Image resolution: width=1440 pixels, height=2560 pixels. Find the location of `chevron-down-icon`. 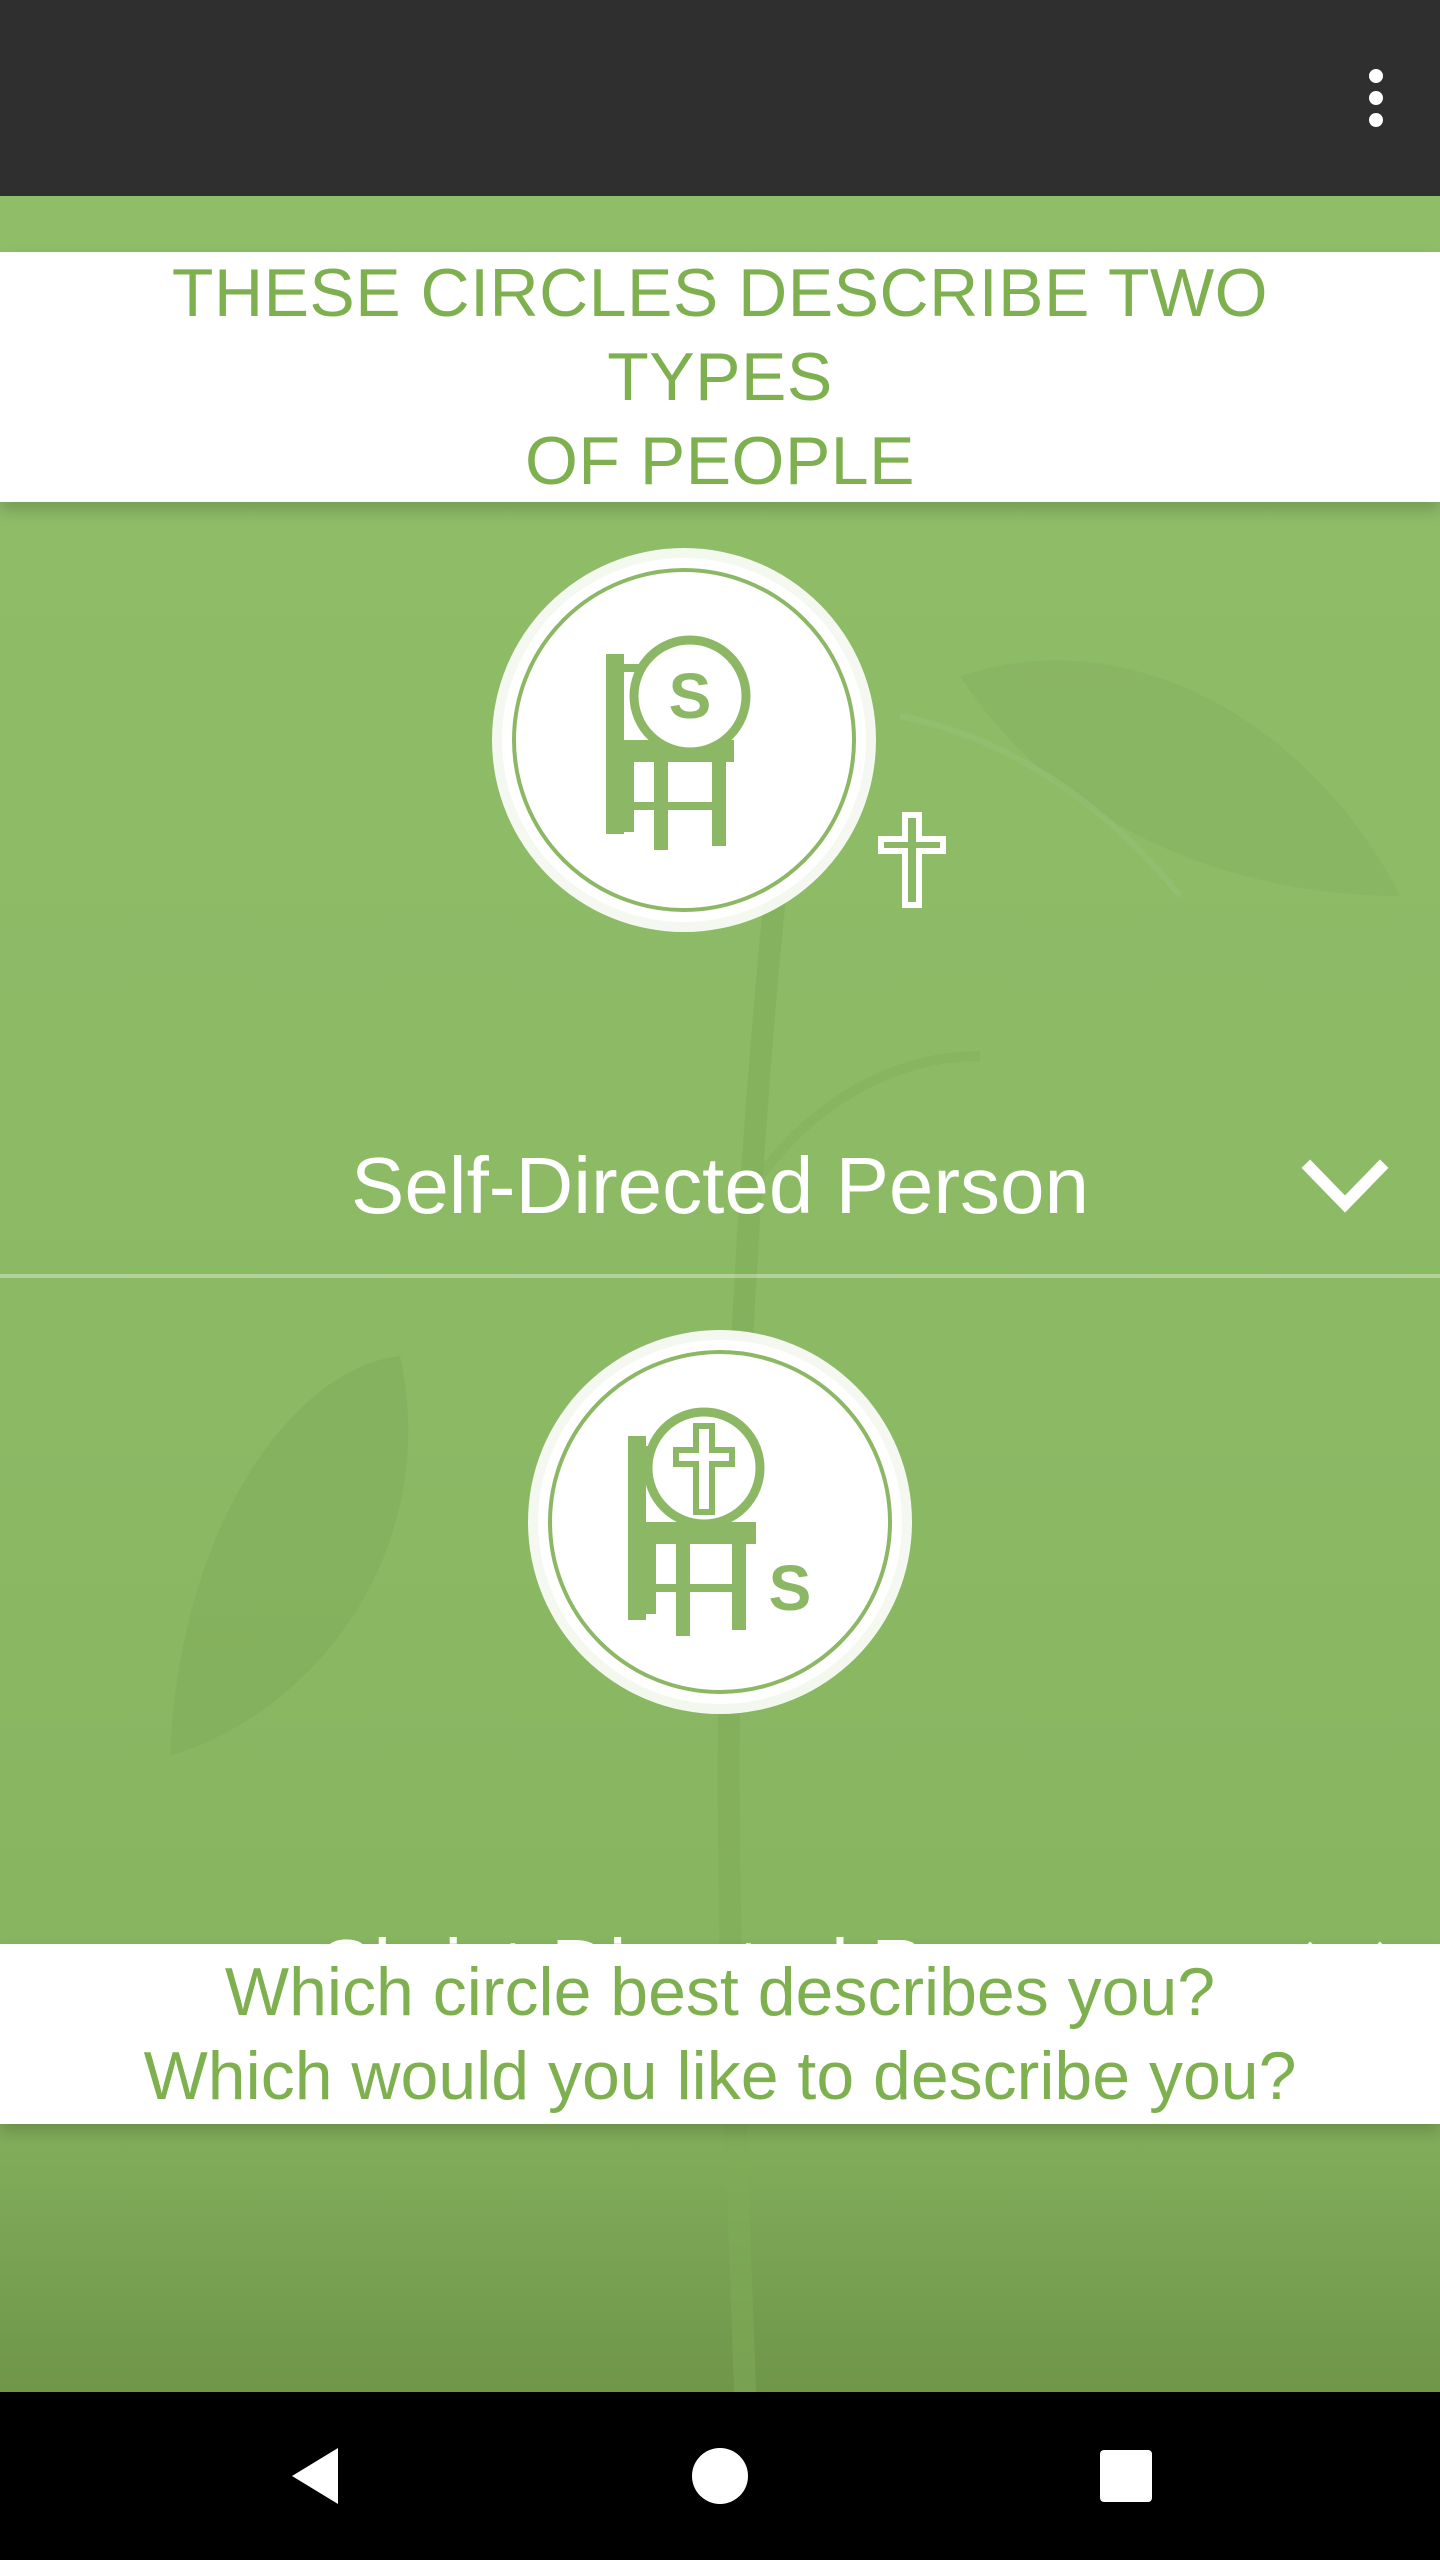

chevron-down-icon is located at coordinates (1345, 1188).